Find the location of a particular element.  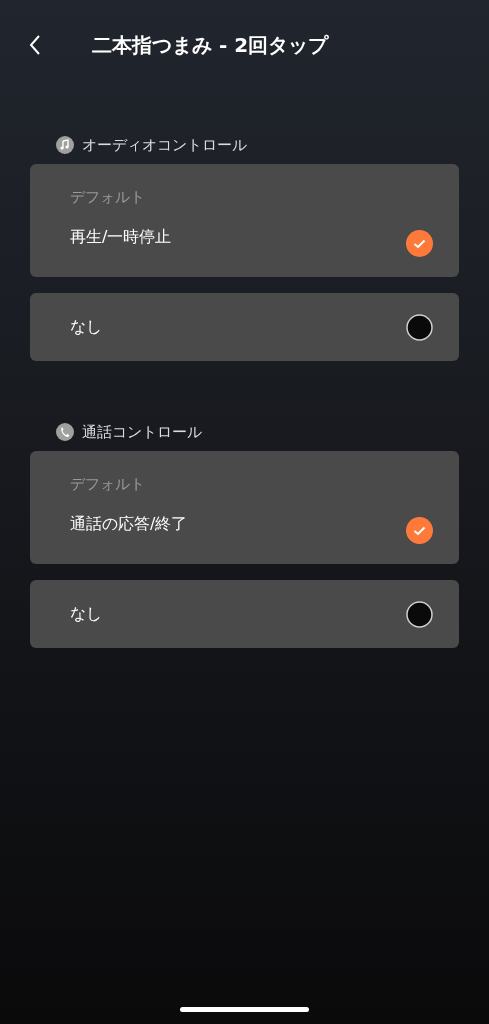

phone-icon is located at coordinates (65, 432).